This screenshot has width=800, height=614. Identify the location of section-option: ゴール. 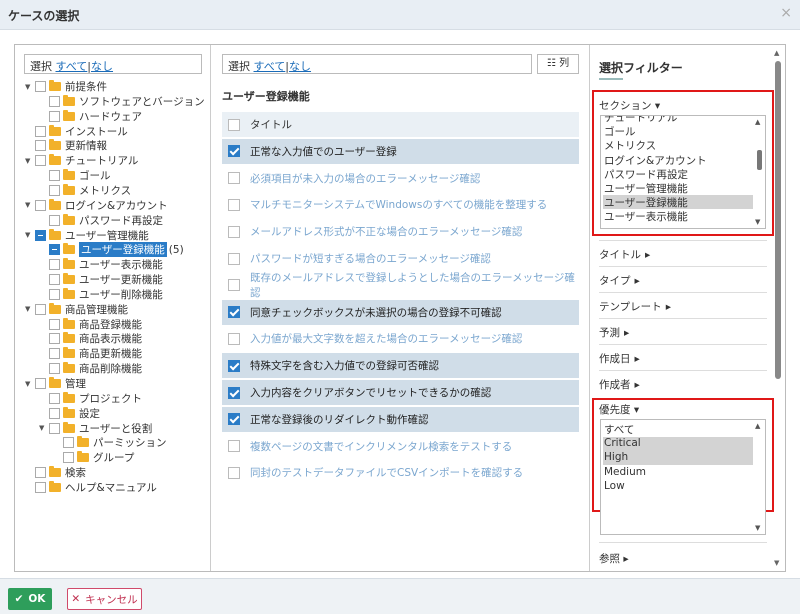
(678, 131).